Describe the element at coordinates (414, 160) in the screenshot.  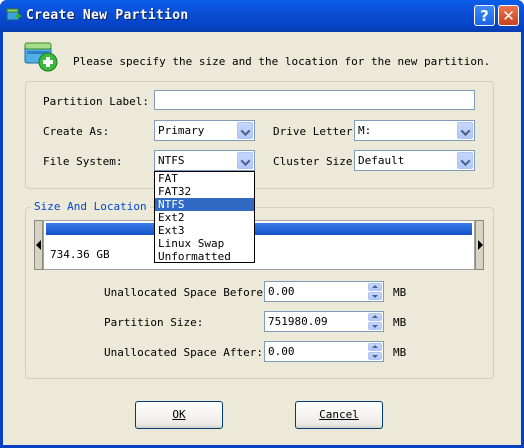
I see `cluster-size-select: Default` at that location.